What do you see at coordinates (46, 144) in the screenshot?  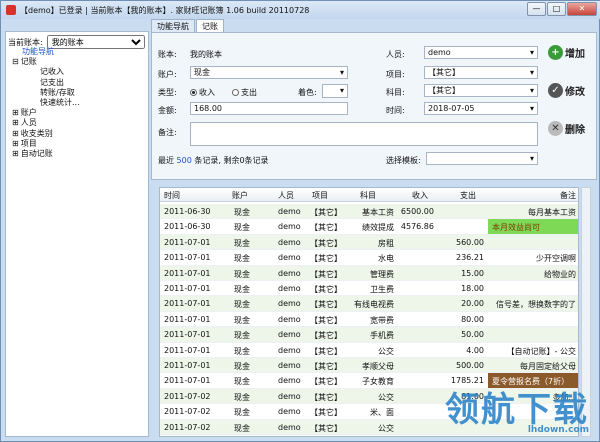 I see `tree-item: ⊞ 项目` at bounding box center [46, 144].